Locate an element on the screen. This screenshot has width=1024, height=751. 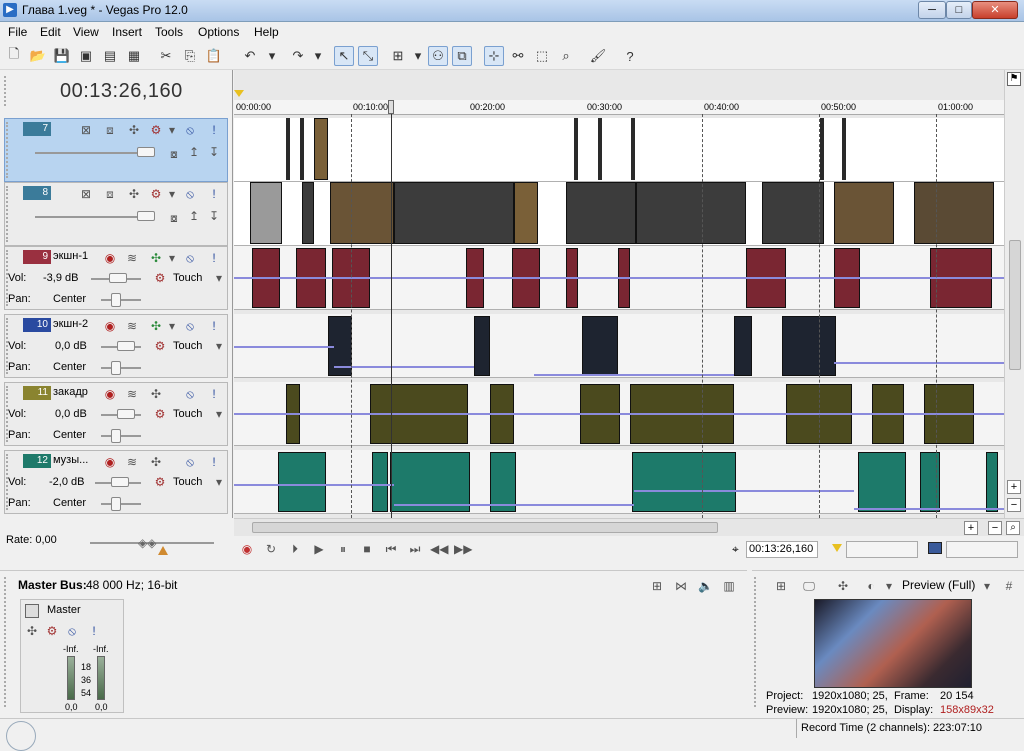
zoom-out-time-icon: − is located at coordinates (995, 528).